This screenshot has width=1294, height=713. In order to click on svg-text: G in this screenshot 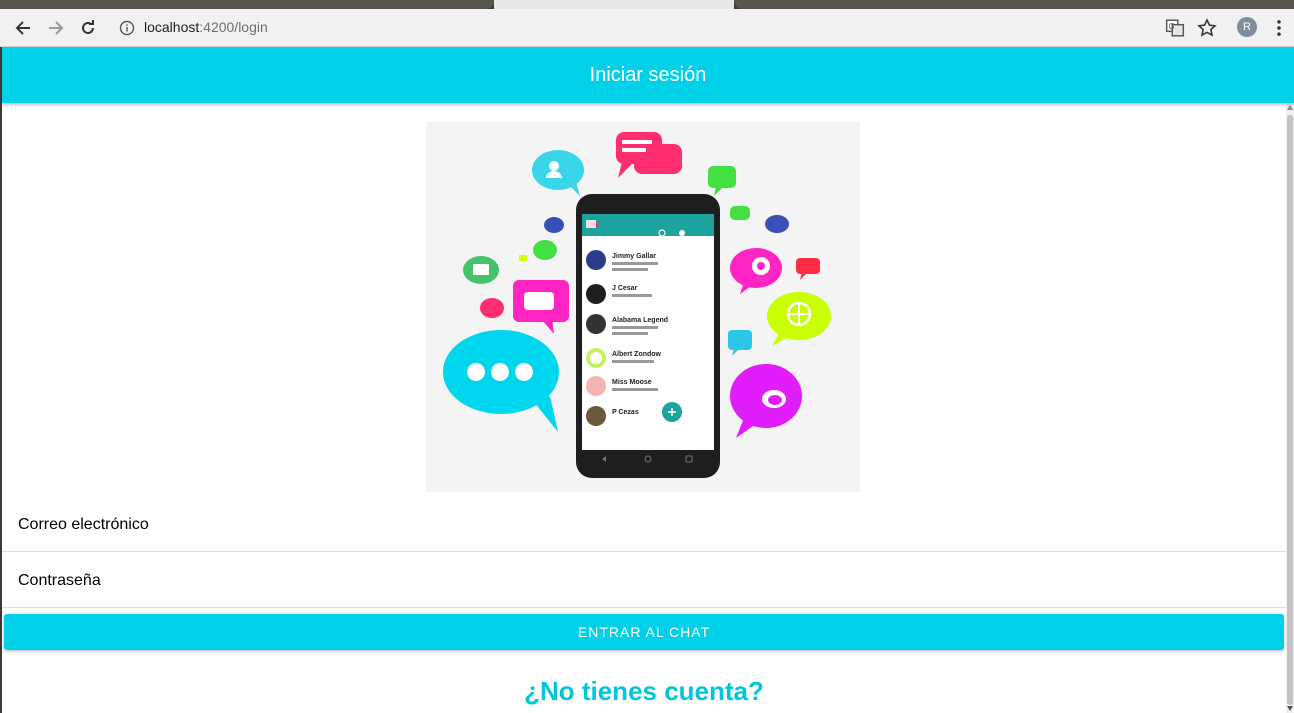, I will do `click(1172, 26)`.